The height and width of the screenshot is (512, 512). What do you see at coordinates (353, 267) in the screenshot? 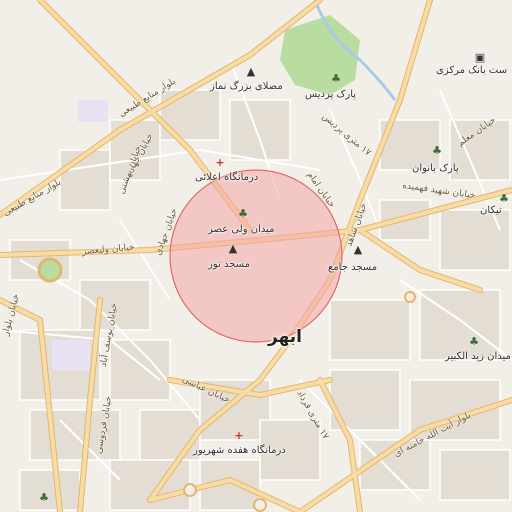
I see `poi-masjed-jame-label: مسجد جامع` at bounding box center [353, 267].